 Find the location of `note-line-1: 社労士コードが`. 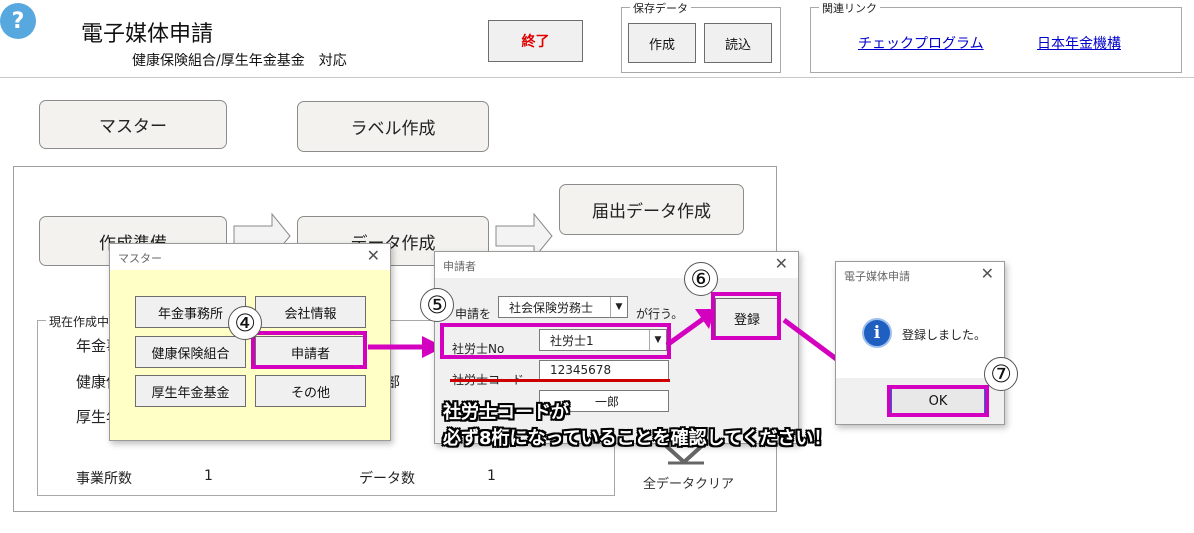

note-line-1: 社労士コードが is located at coordinates (506, 412).